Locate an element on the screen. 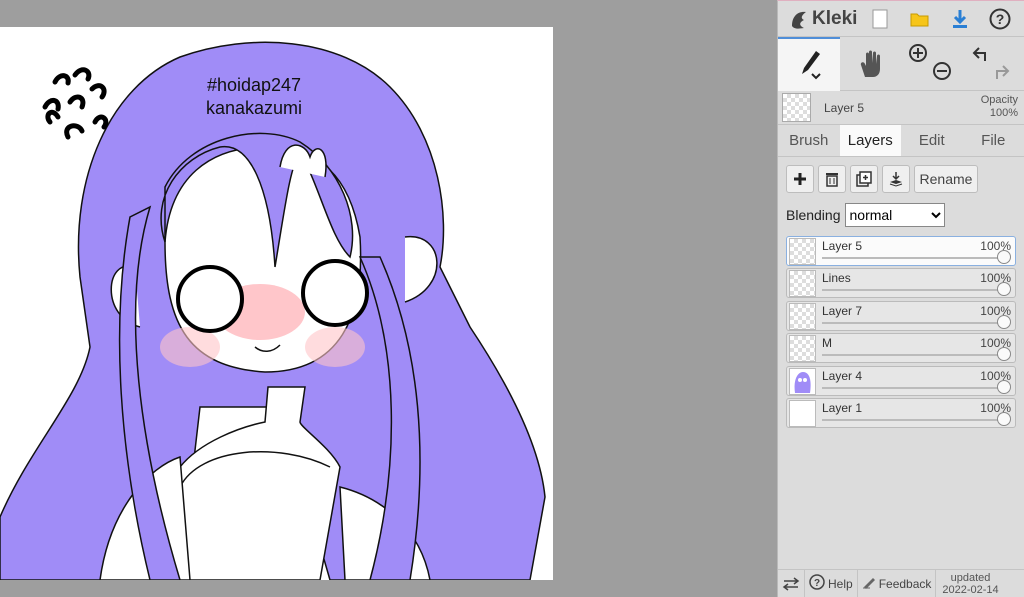 This screenshot has width=1024, height=597. tab-file: File is located at coordinates (993, 140).